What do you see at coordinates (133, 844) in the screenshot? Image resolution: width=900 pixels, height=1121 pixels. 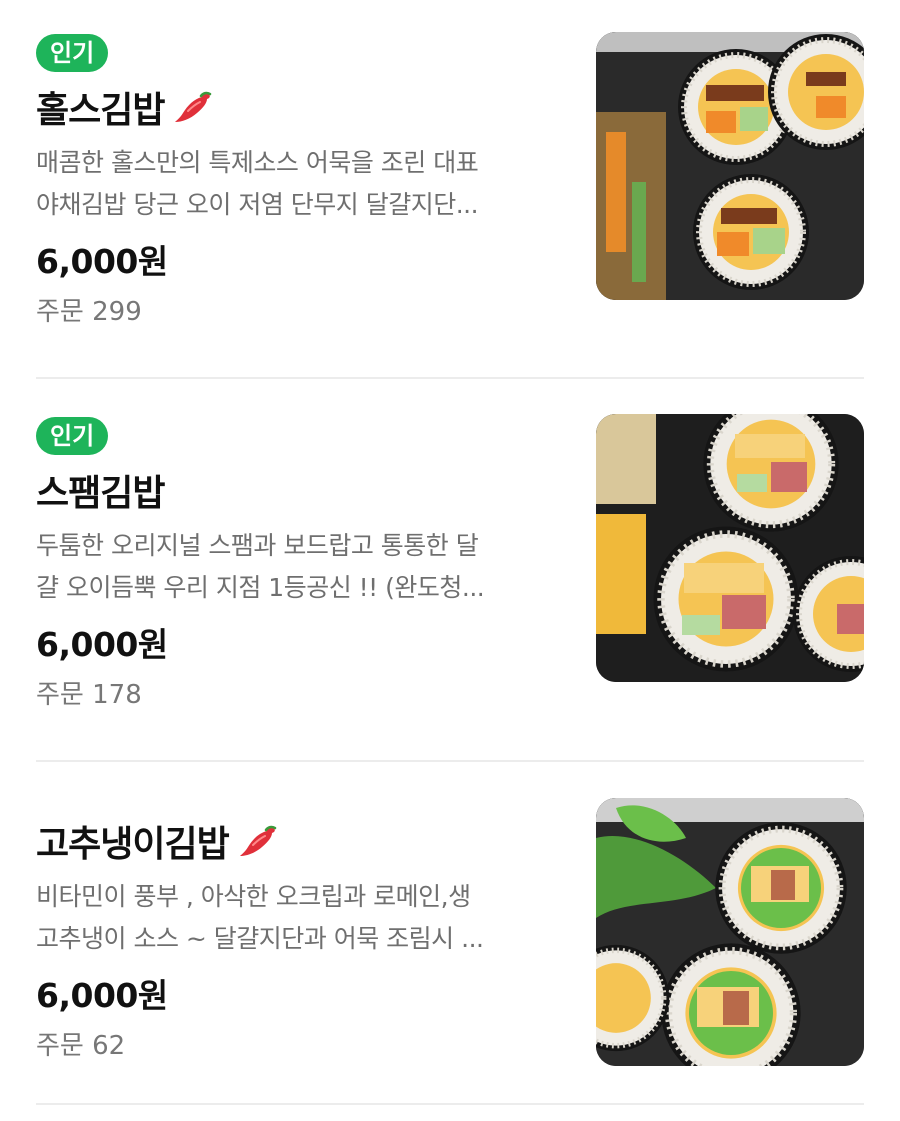 I see `menu-item-title: 고추냉이김밥` at bounding box center [133, 844].